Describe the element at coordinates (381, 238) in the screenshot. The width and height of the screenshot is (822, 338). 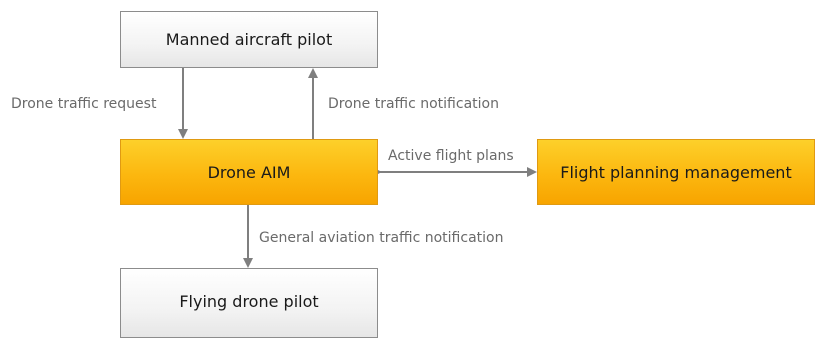
I see `label-ga-traffic-notification: General aviation traffic notification` at that location.